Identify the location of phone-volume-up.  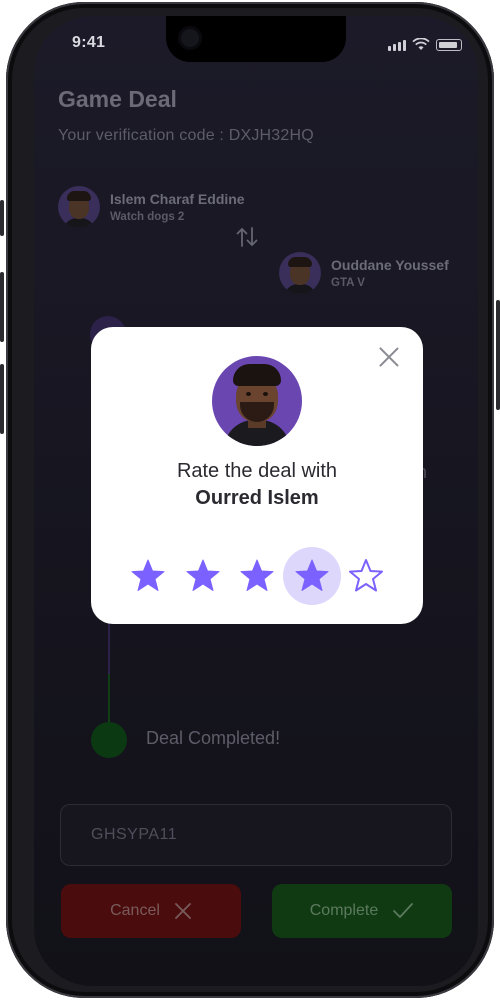
(2, 307).